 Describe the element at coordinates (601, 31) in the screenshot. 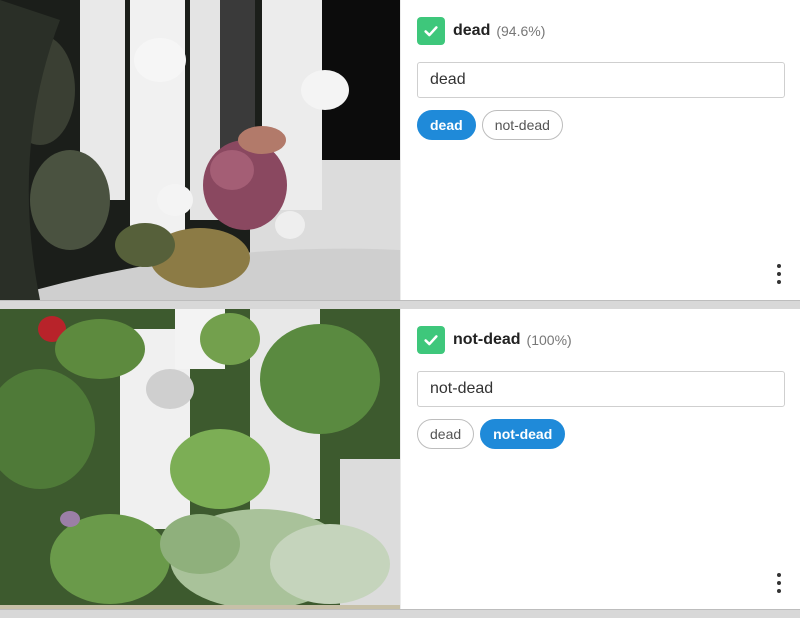

I see `prediction-header: dead (94.6%)` at that location.